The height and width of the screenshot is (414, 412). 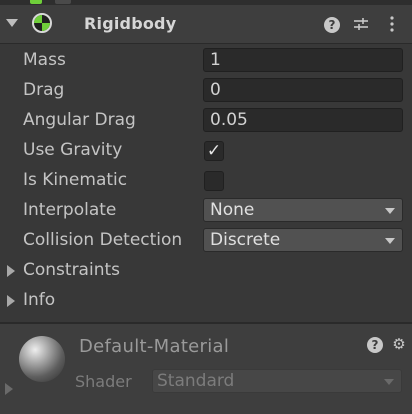 What do you see at coordinates (44, 60) in the screenshot?
I see `mass-label: Mass` at bounding box center [44, 60].